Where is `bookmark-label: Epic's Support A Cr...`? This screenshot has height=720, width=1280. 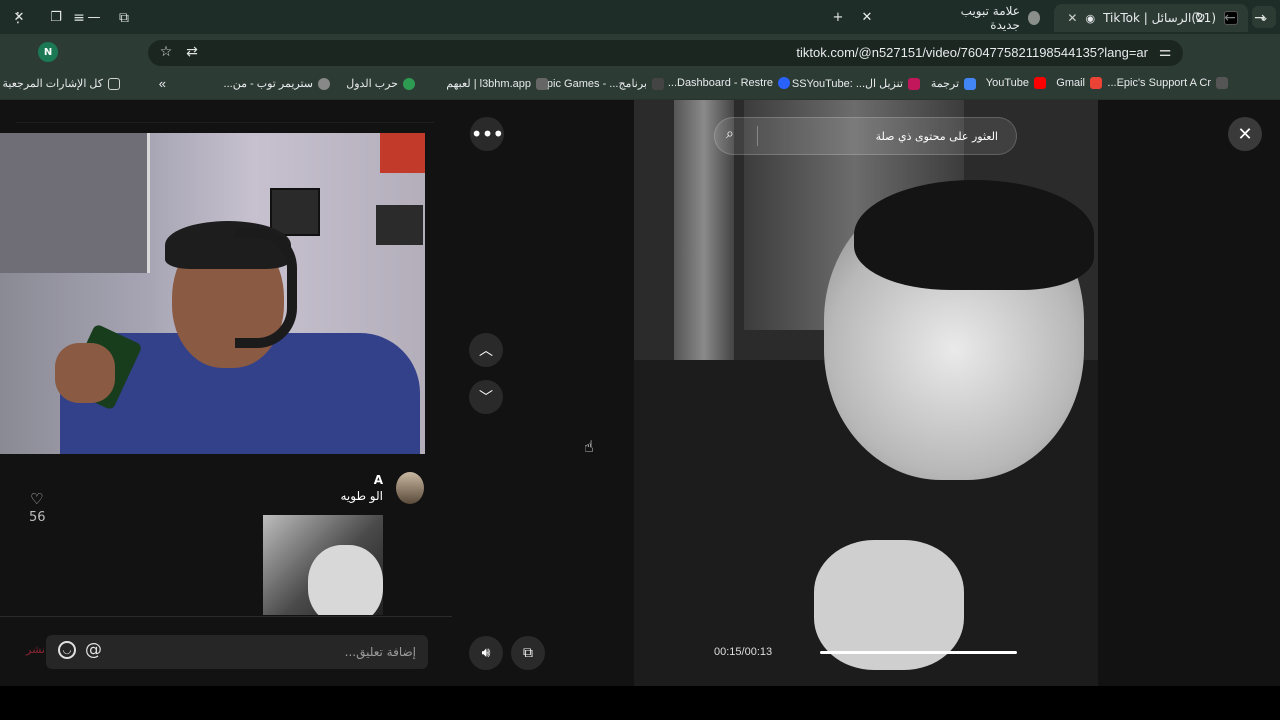
bookmark-label: Epic's Support A Cr... is located at coordinates (1159, 83).